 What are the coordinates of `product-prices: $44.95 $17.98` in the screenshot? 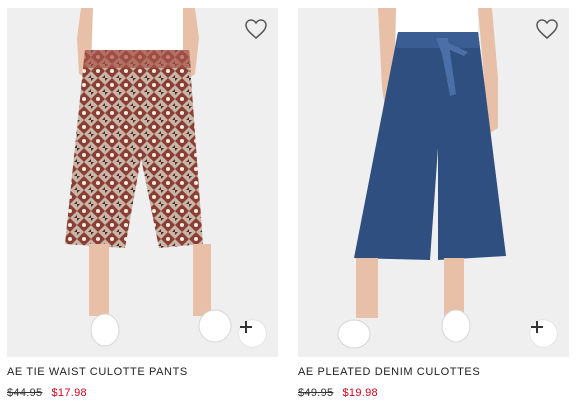 It's located at (47, 393).